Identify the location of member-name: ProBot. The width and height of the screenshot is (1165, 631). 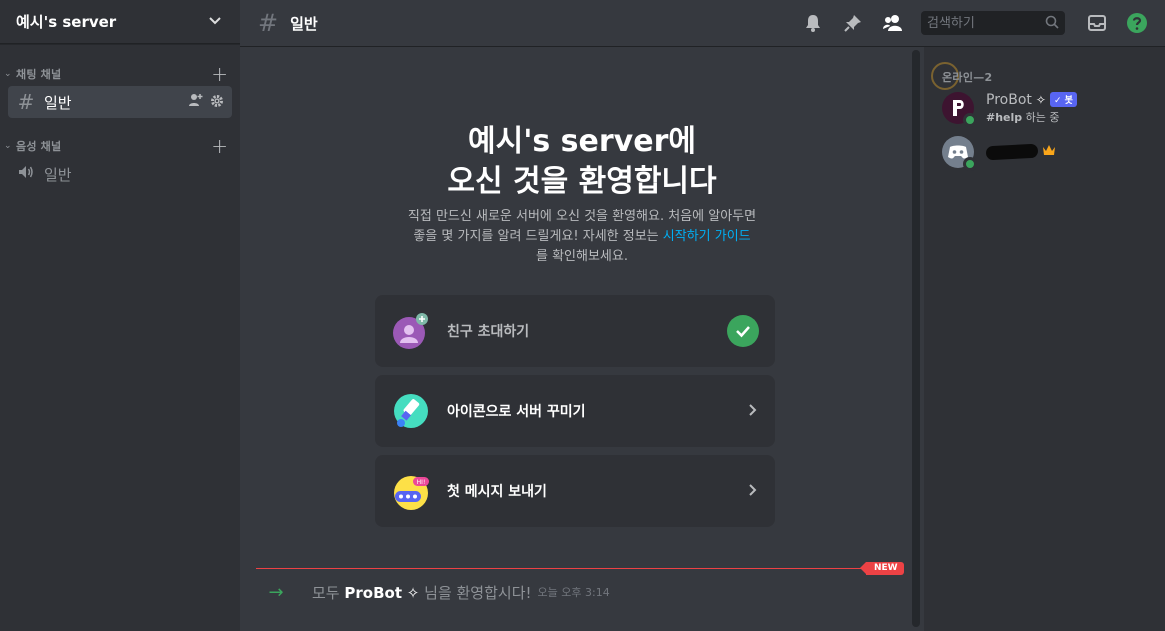
(1009, 99).